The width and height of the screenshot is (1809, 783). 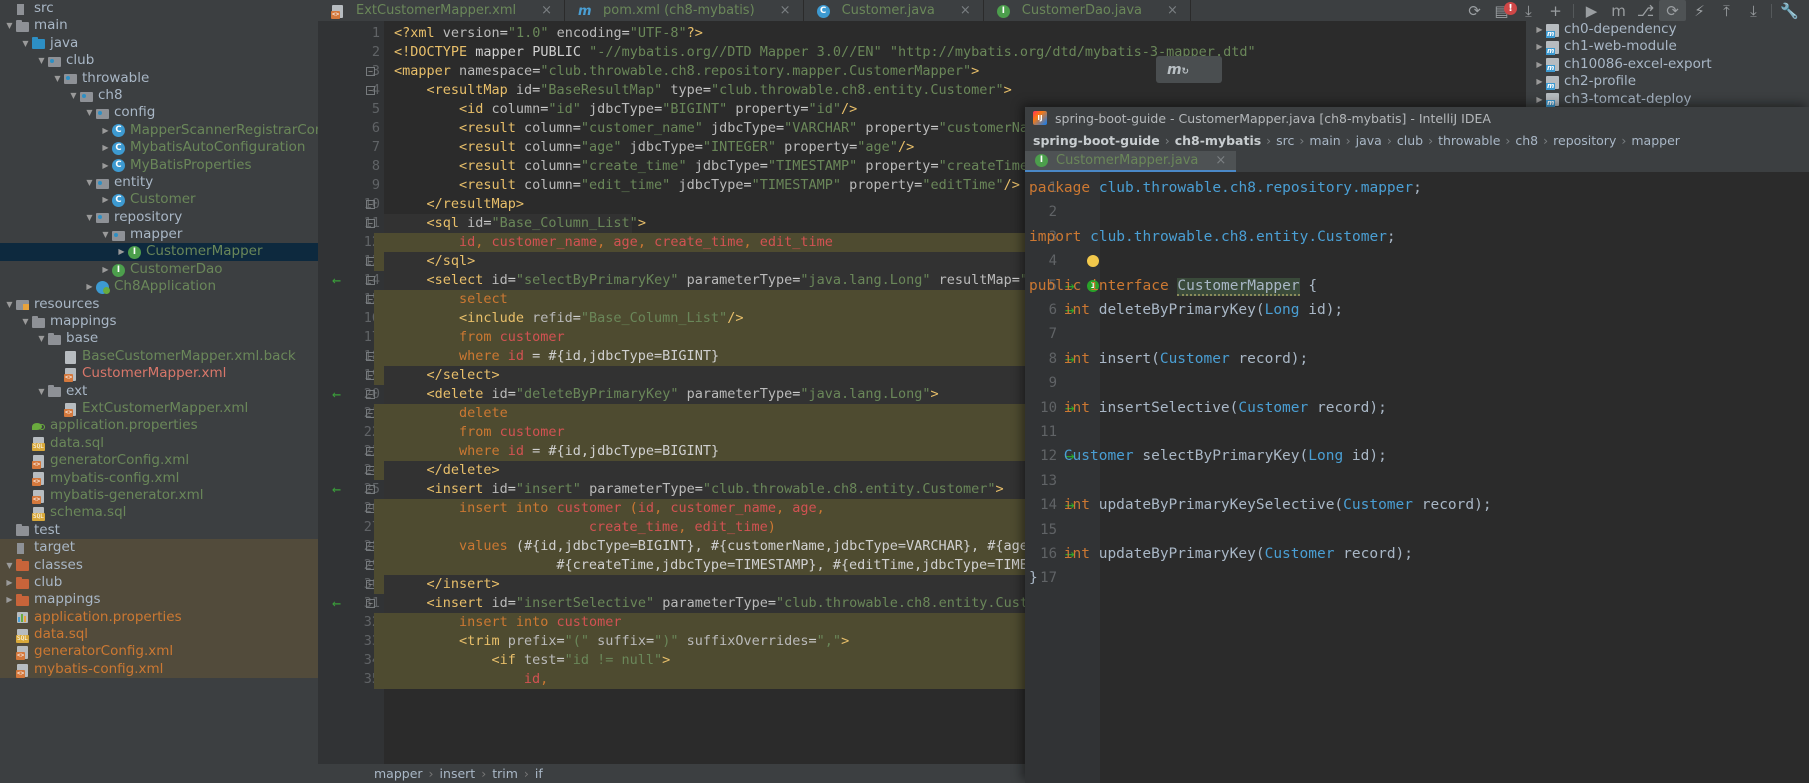 What do you see at coordinates (1672, 10) in the screenshot?
I see `toggle-offline-icon: ⟳` at bounding box center [1672, 10].